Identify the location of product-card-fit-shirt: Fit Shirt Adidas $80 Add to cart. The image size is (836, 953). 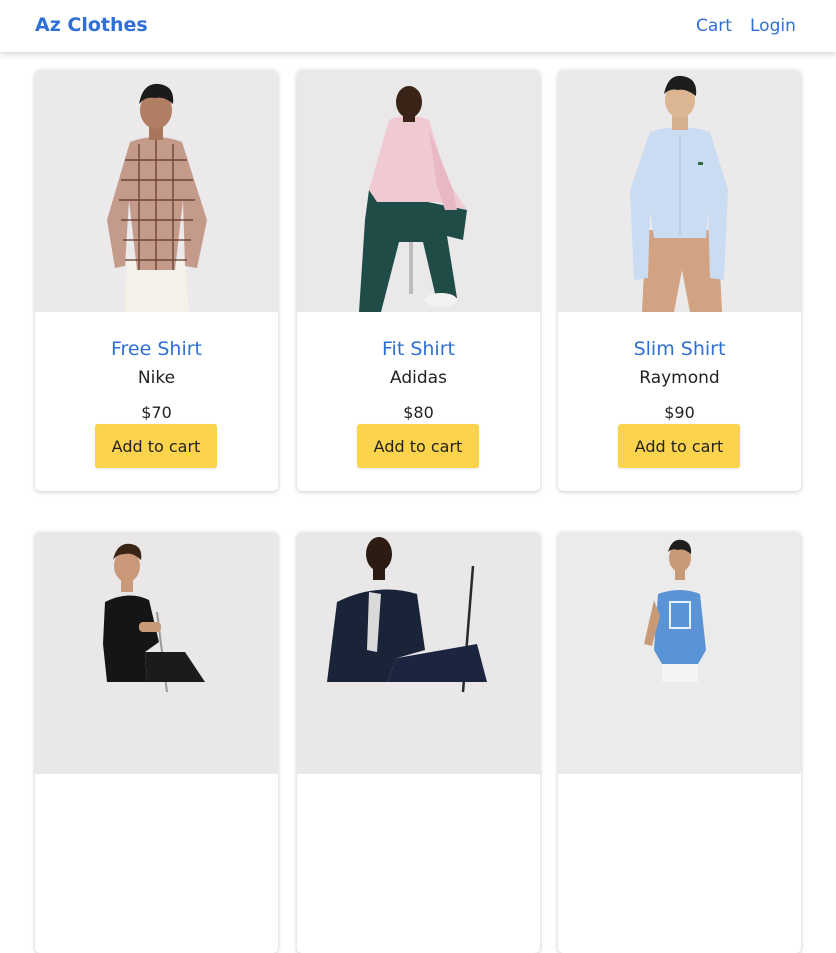
(418, 280).